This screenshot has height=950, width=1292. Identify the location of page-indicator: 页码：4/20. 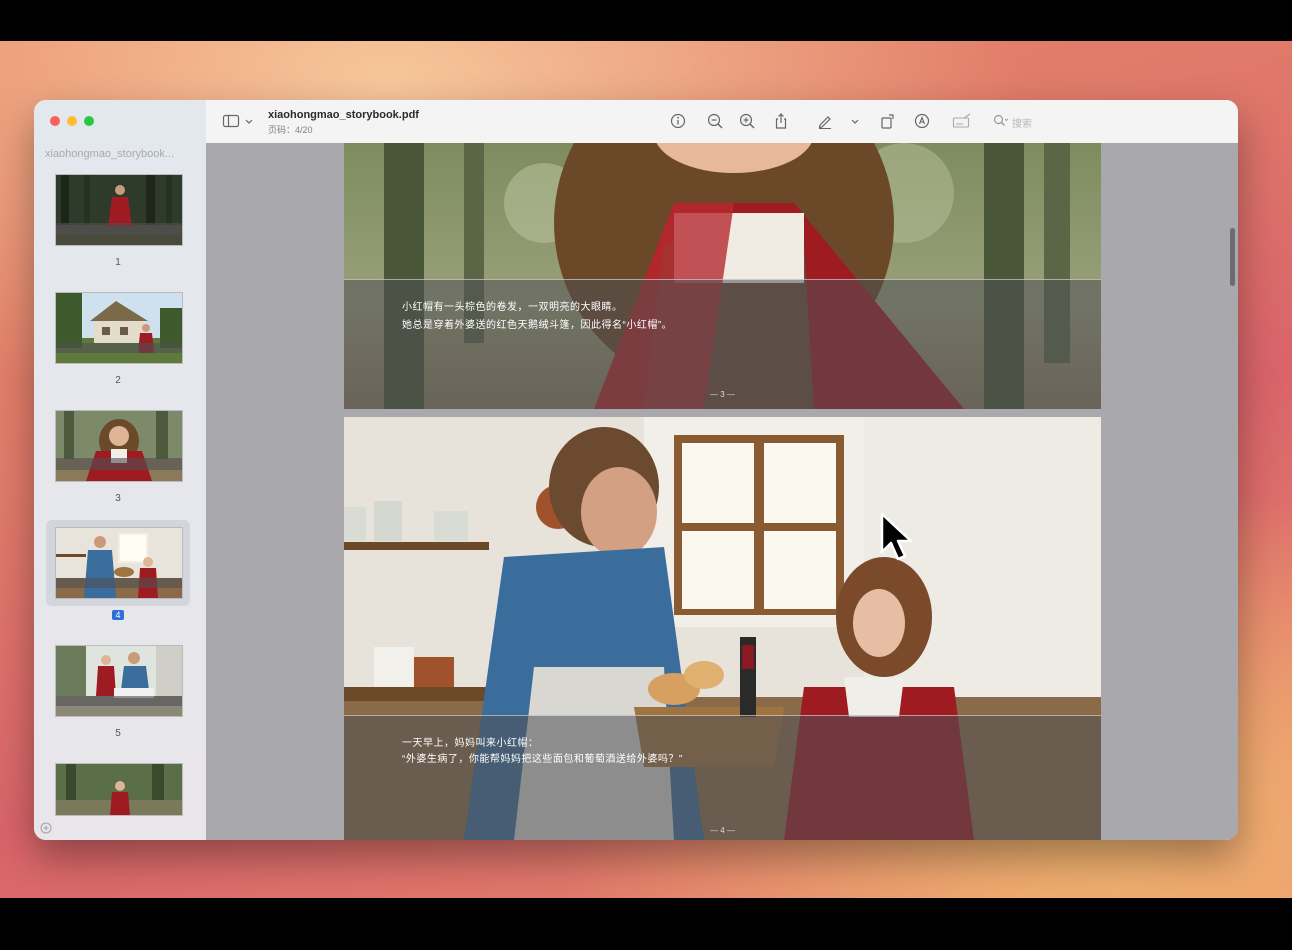
(290, 130).